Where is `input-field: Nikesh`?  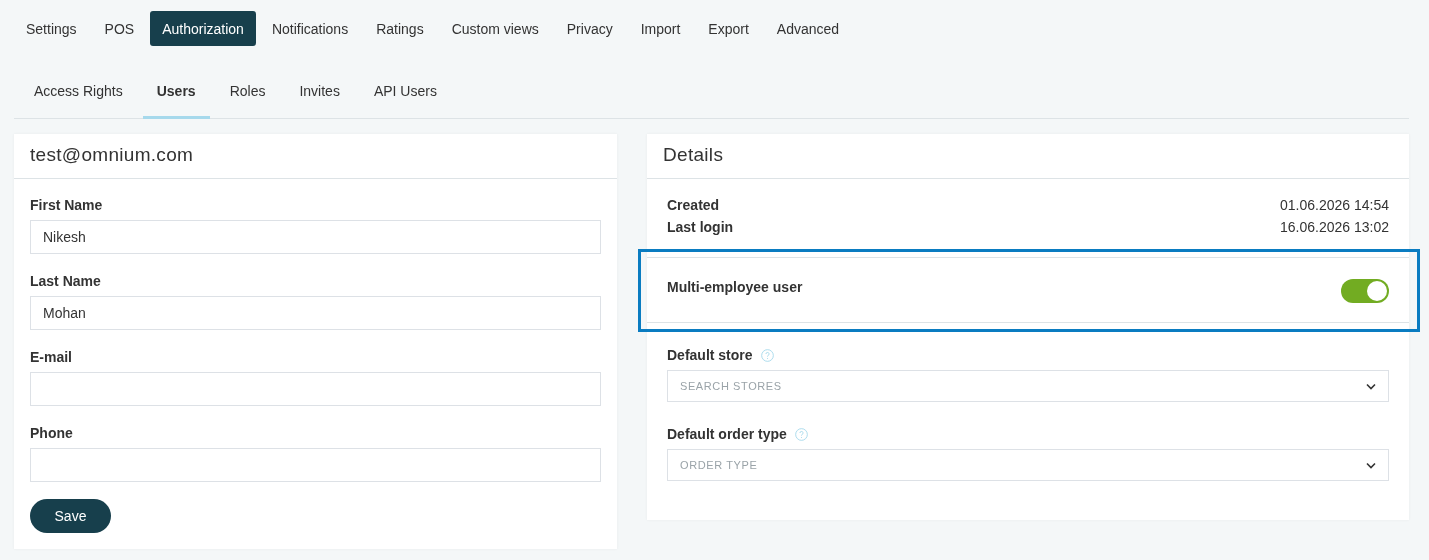 input-field: Nikesh is located at coordinates (315, 237).